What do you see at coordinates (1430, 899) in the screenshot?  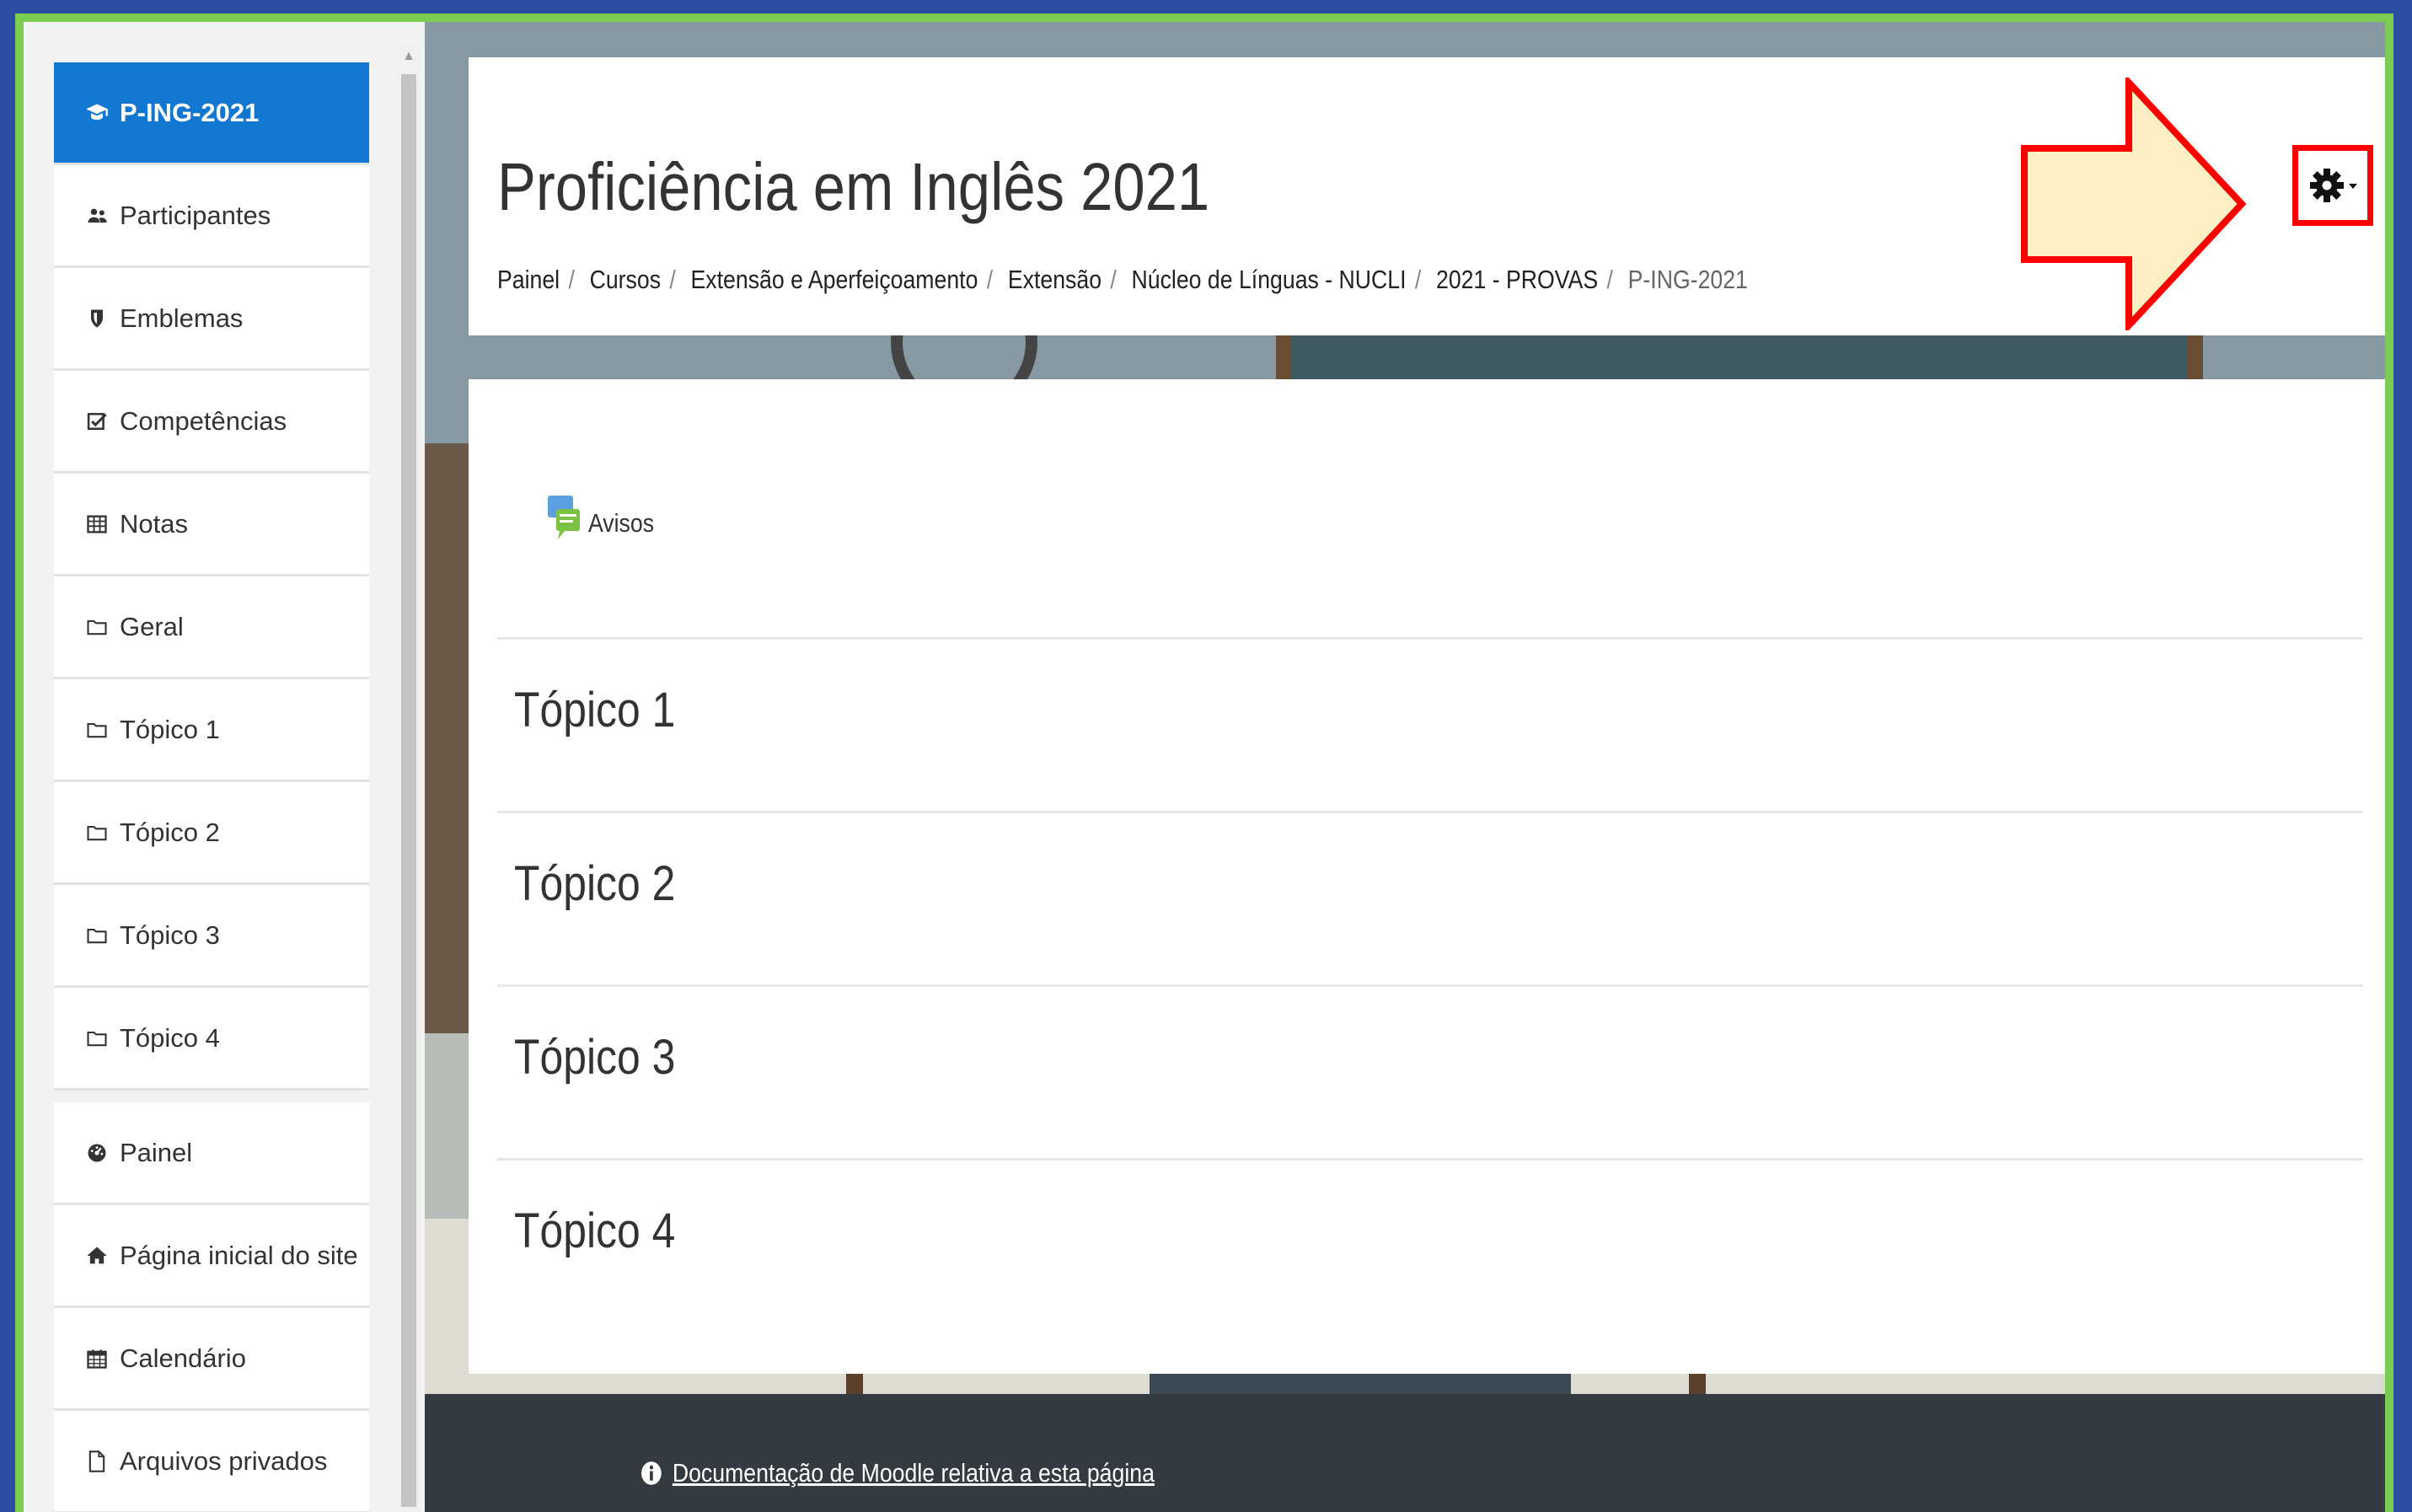 I see `course-section-topico-2: Tópico 2` at bounding box center [1430, 899].